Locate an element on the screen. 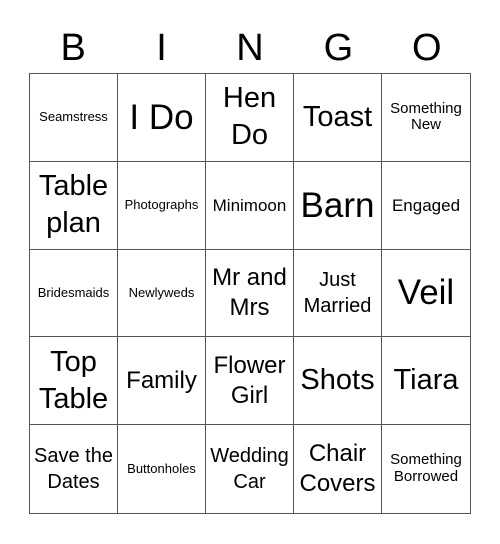 The width and height of the screenshot is (500, 544). header-letter-b: B is located at coordinates (73, 48).